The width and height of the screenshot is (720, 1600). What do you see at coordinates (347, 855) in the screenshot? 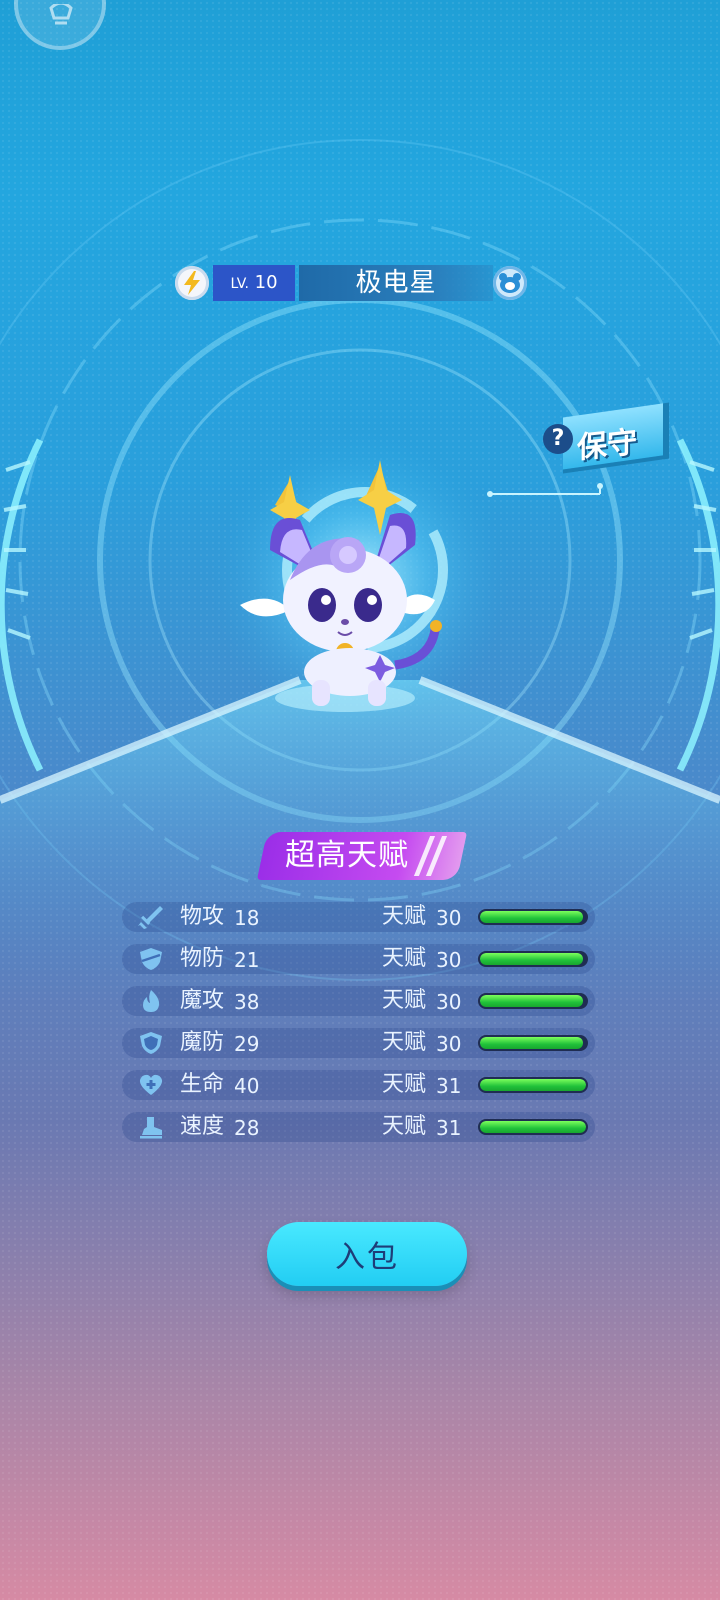
I see `talent-banner-label: 超高天赋` at bounding box center [347, 855].